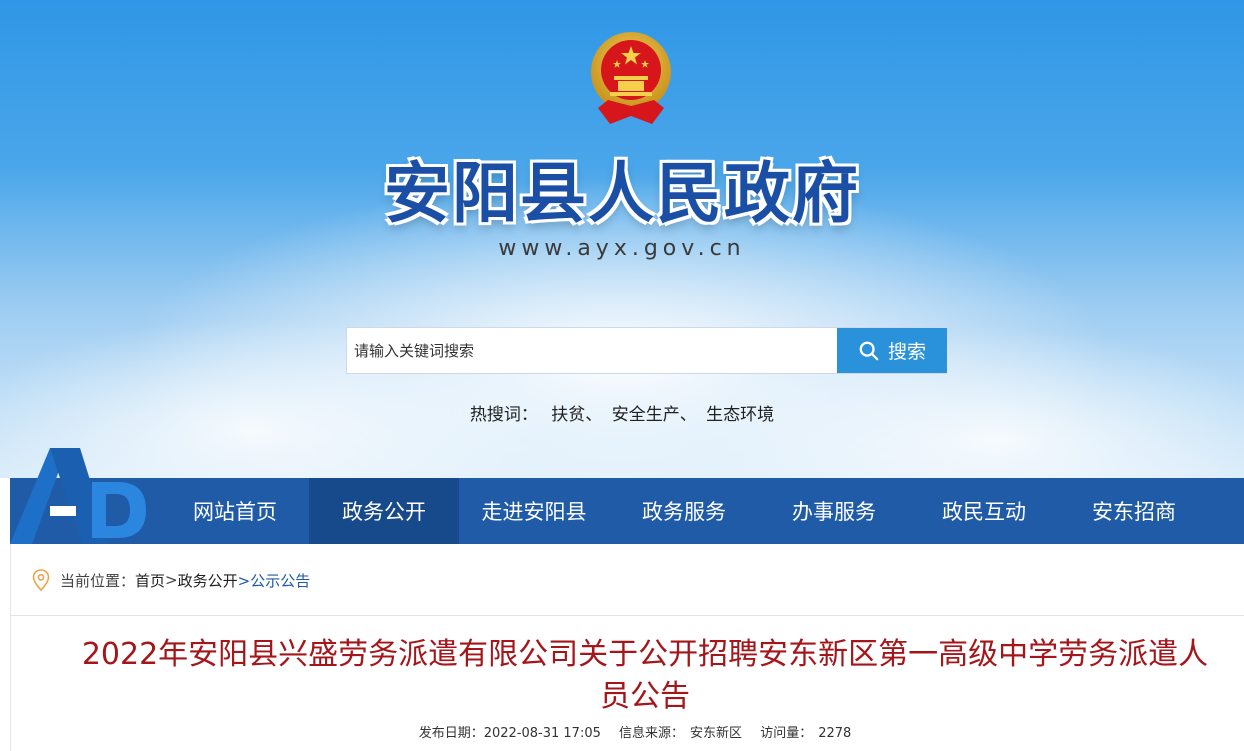 The height and width of the screenshot is (751, 1244). I want to click on hot-word-link: 生态环境, so click(740, 415).